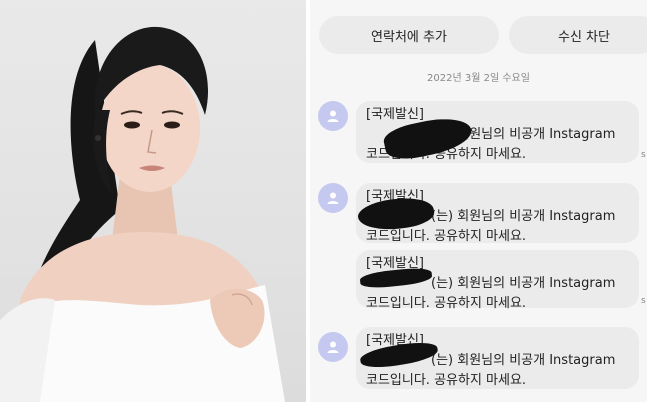 The height and width of the screenshot is (402, 647). I want to click on block-button: 수신 차단, so click(578, 35).